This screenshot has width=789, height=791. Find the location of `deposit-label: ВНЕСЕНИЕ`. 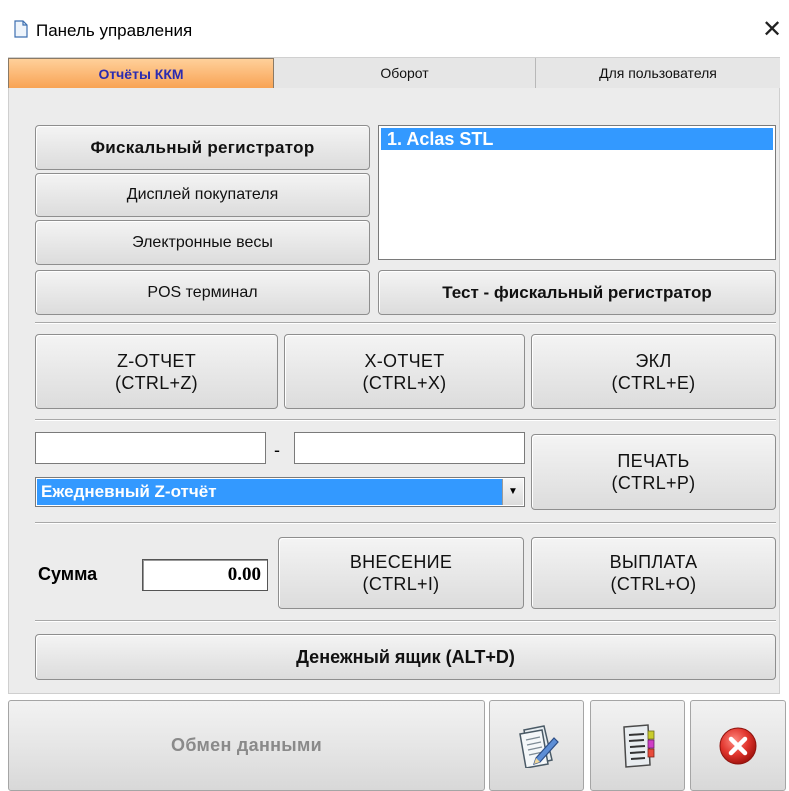

deposit-label: ВНЕСЕНИЕ is located at coordinates (401, 562).